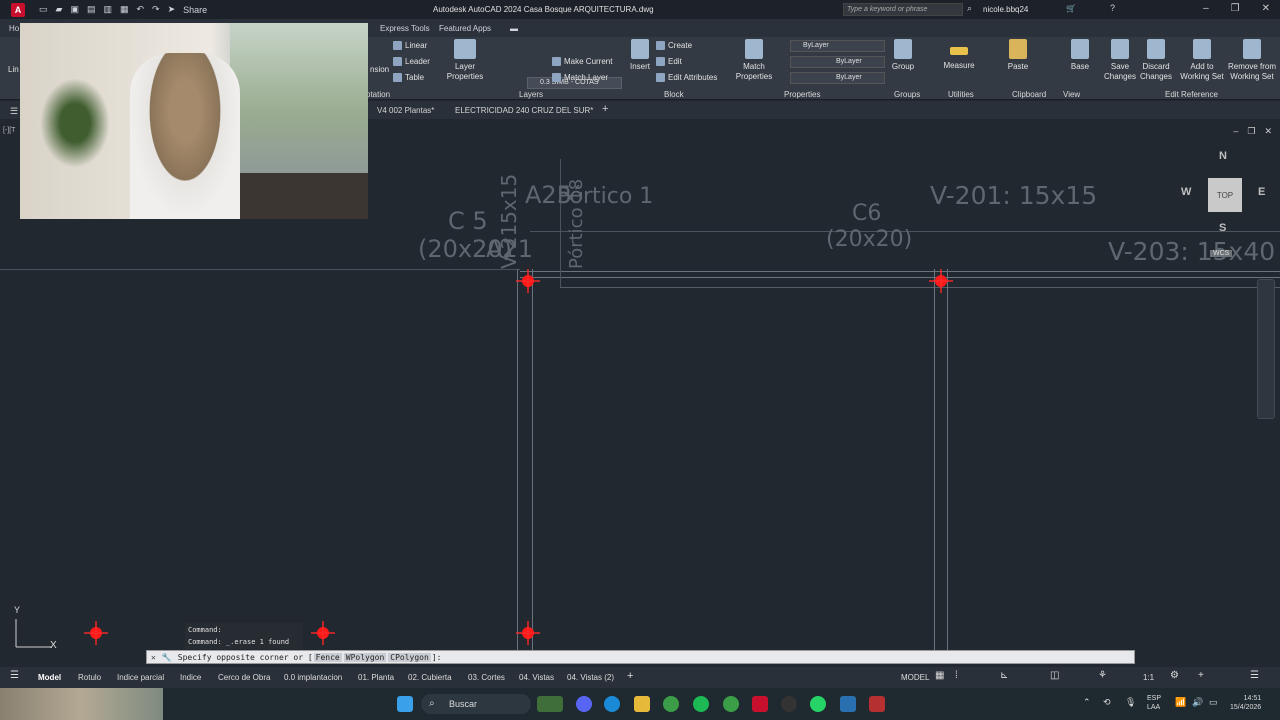 The width and height of the screenshot is (1280, 720). Describe the element at coordinates (907, 94) in the screenshot. I see `panel-groups: Groups` at that location.